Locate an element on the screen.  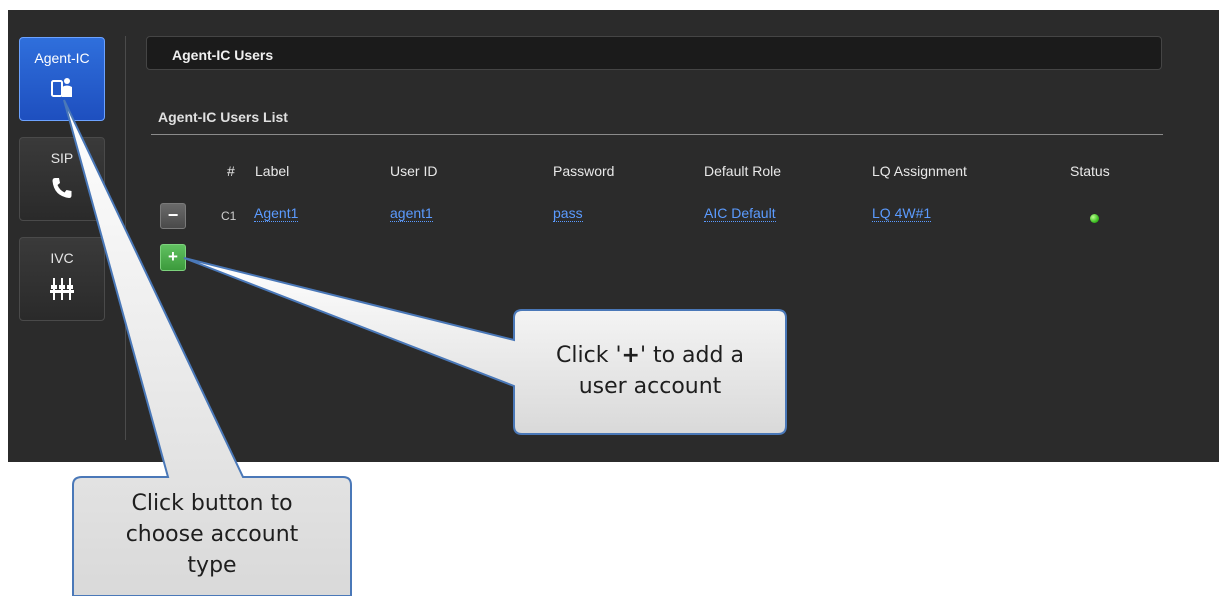
callout-text-part: ' to add a is located at coordinates (691, 355).